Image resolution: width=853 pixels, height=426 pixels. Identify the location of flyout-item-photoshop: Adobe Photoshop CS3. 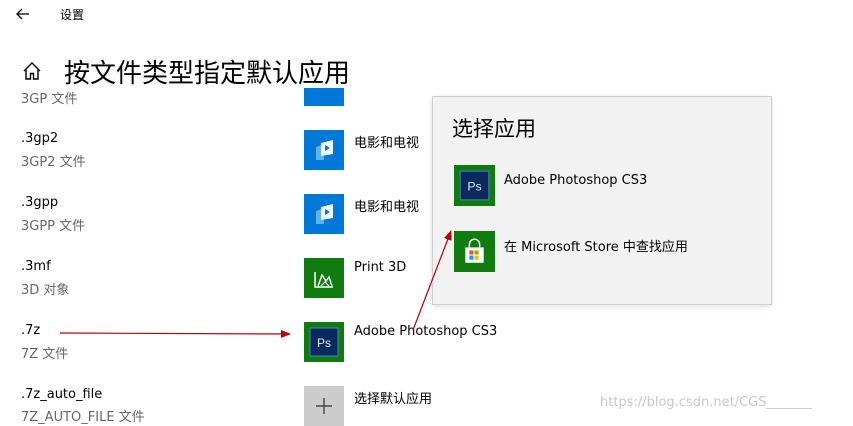
(575, 180).